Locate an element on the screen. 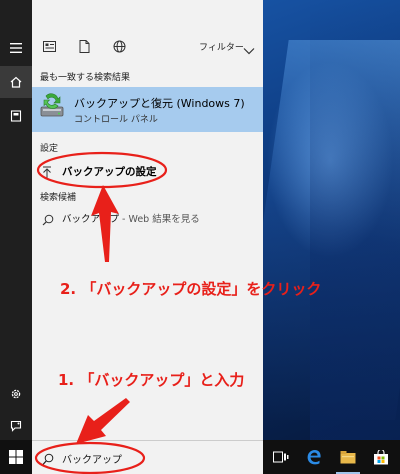 Image resolution: width=400 pixels, height=474 pixels. taskbar: バックアップ is located at coordinates (200, 457).